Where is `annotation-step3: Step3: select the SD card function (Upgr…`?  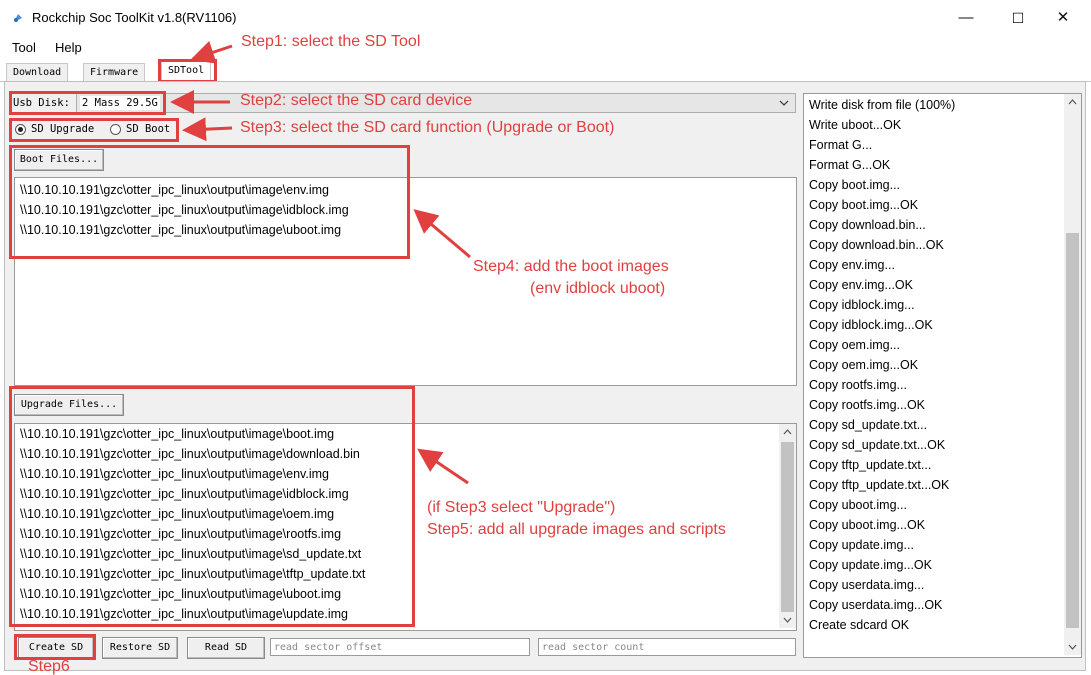 annotation-step3: Step3: select the SD card function (Upgr… is located at coordinates (427, 127).